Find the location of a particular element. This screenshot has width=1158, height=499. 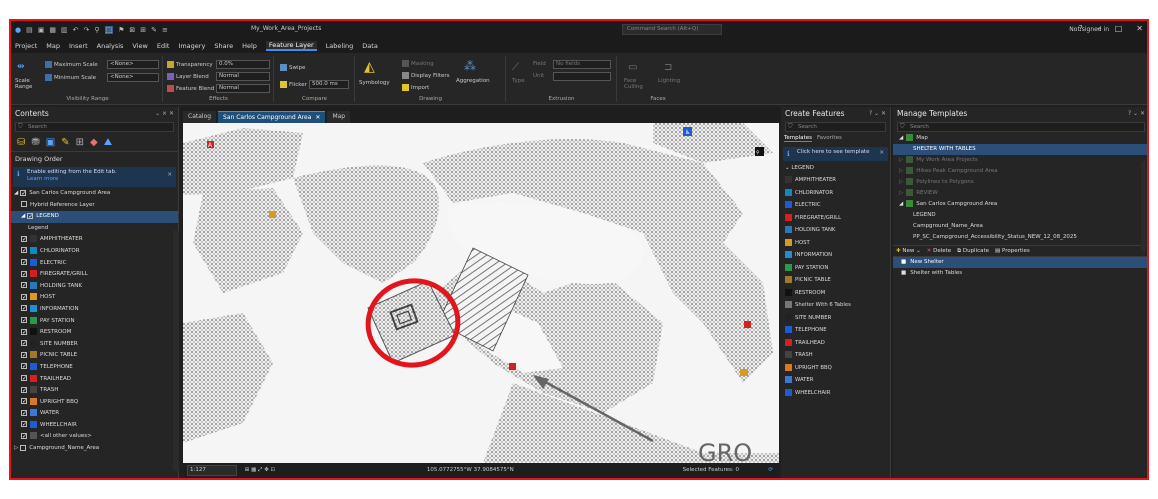

menu-edit: Edit is located at coordinates (163, 46).